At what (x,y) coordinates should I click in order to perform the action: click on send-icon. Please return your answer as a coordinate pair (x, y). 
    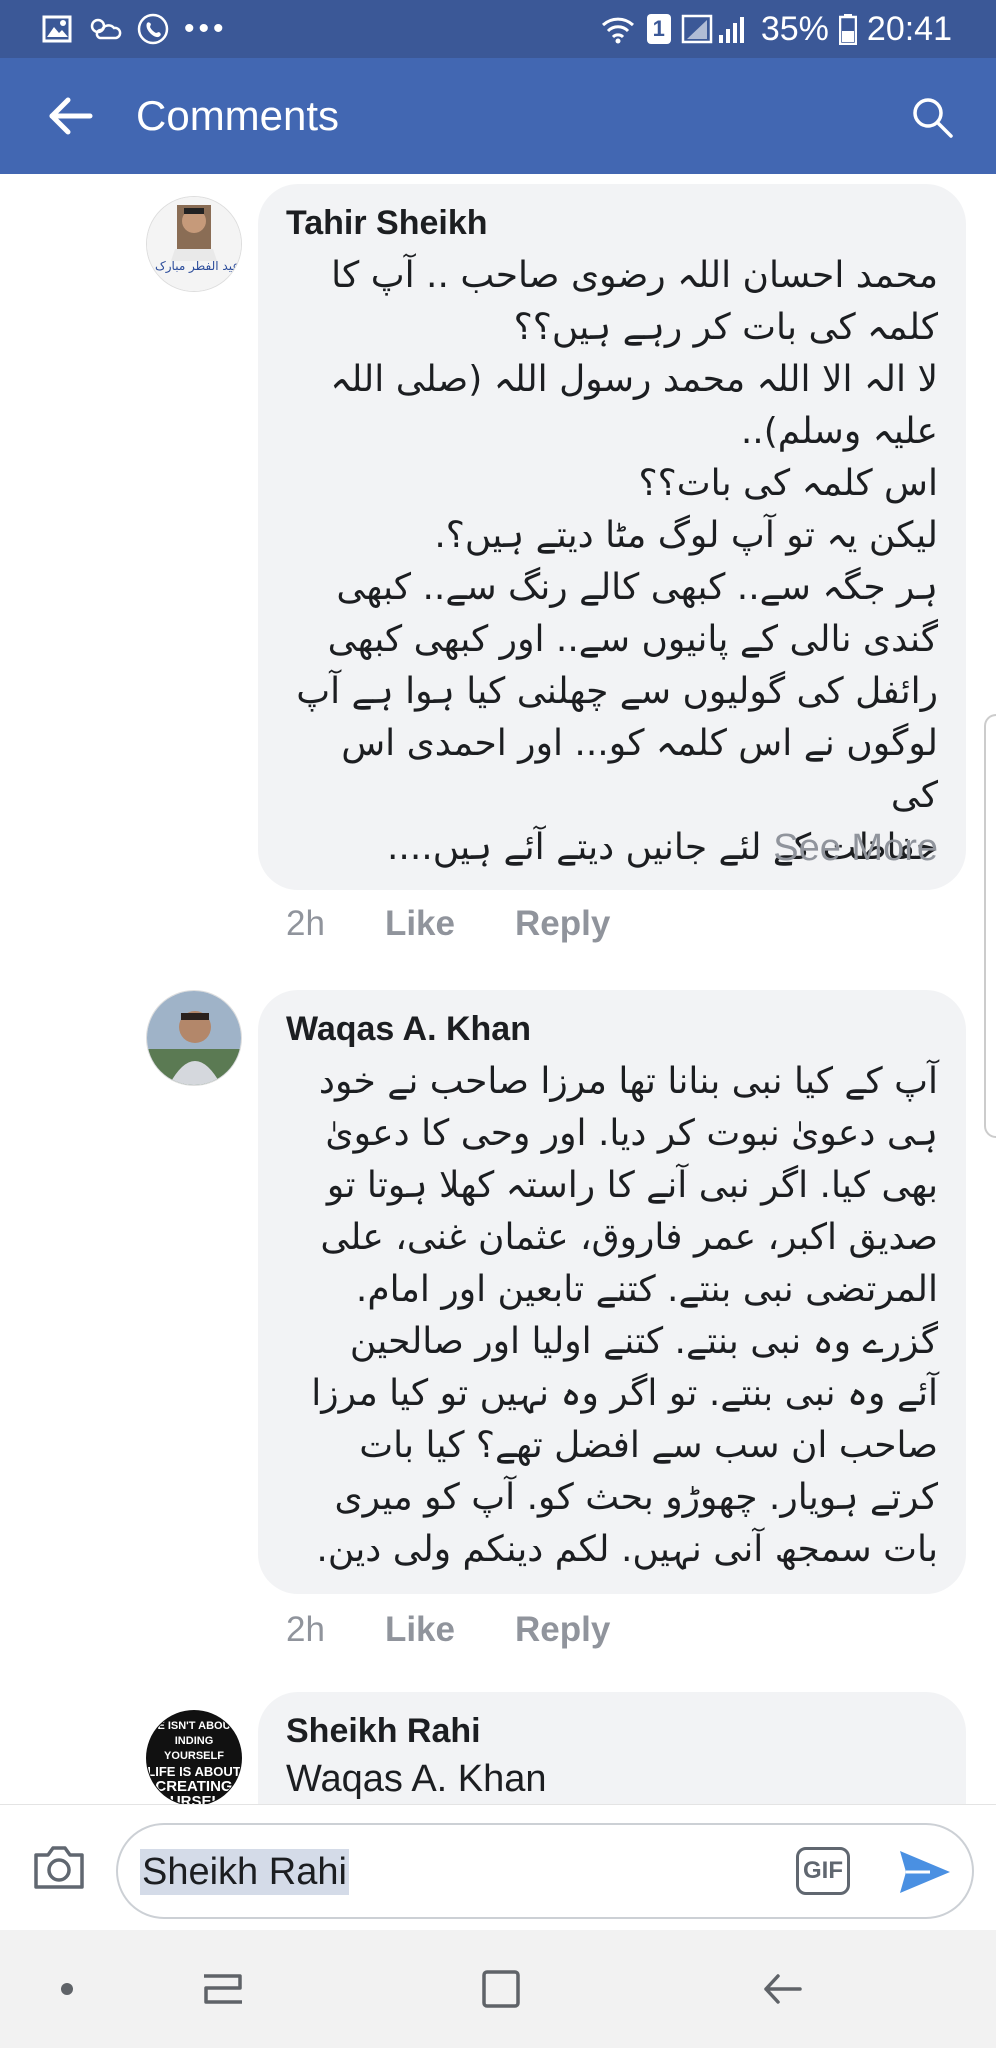
    Looking at the image, I should click on (925, 1872).